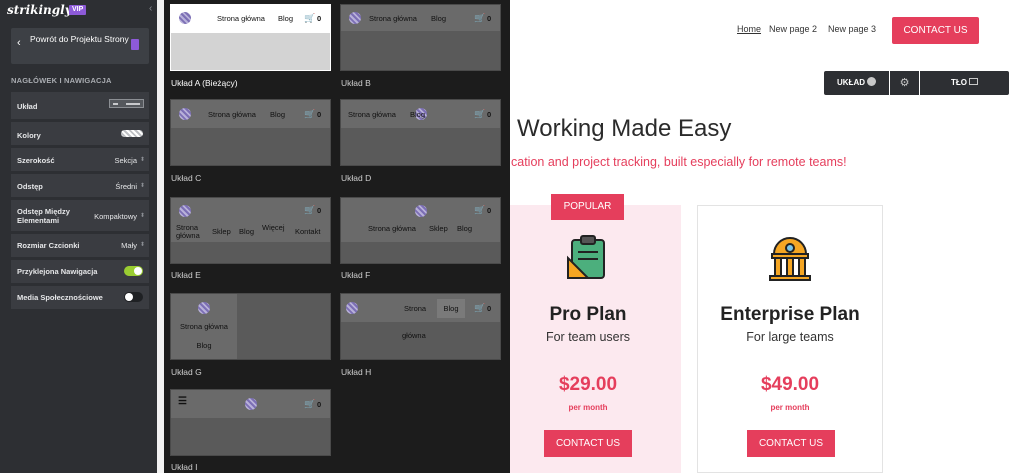 The image size is (1009, 473). Describe the element at coordinates (27, 106) in the screenshot. I see `setting-label: Układ` at that location.